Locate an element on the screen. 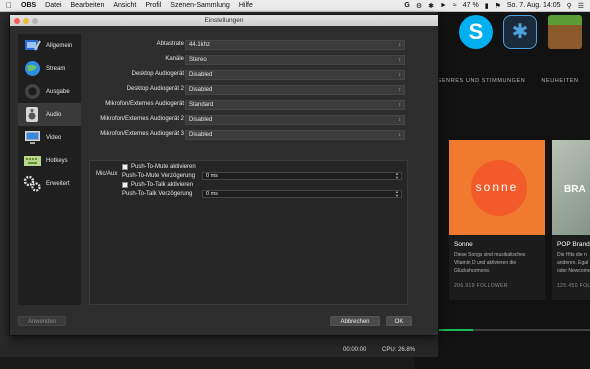 This screenshot has width=590, height=369. push-to-mute-delay-input: 0 ms ▲ ▼ is located at coordinates (302, 176).